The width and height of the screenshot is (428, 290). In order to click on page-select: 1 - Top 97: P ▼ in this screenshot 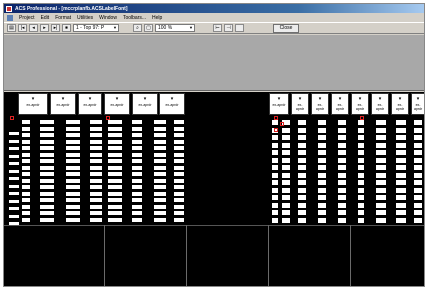, I will do `click(96, 28)`.